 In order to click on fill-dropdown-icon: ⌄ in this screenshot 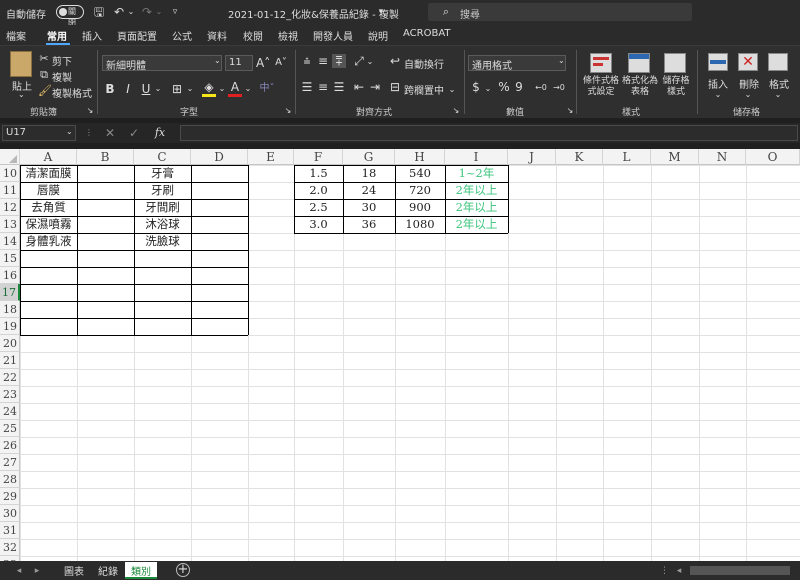, I will do `click(222, 89)`.